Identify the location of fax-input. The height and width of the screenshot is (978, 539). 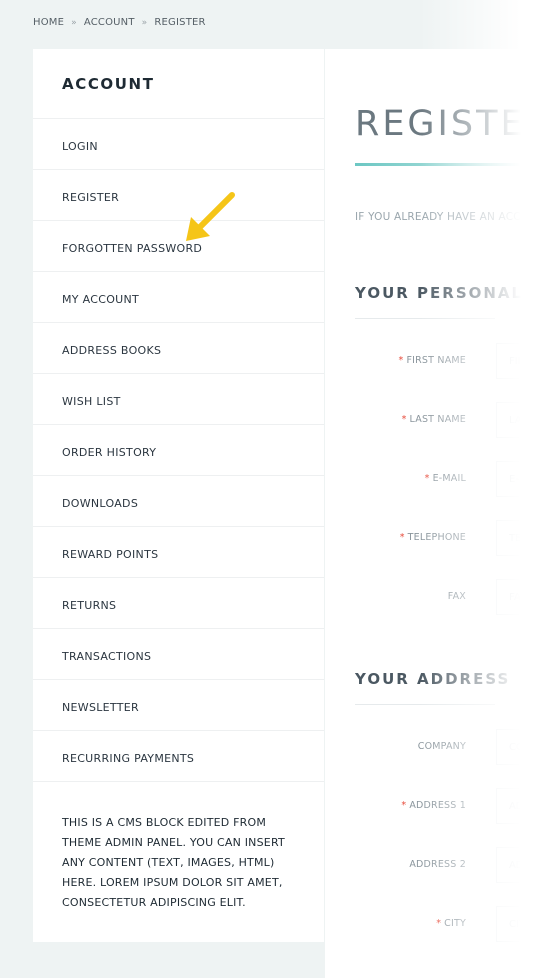
(517, 597).